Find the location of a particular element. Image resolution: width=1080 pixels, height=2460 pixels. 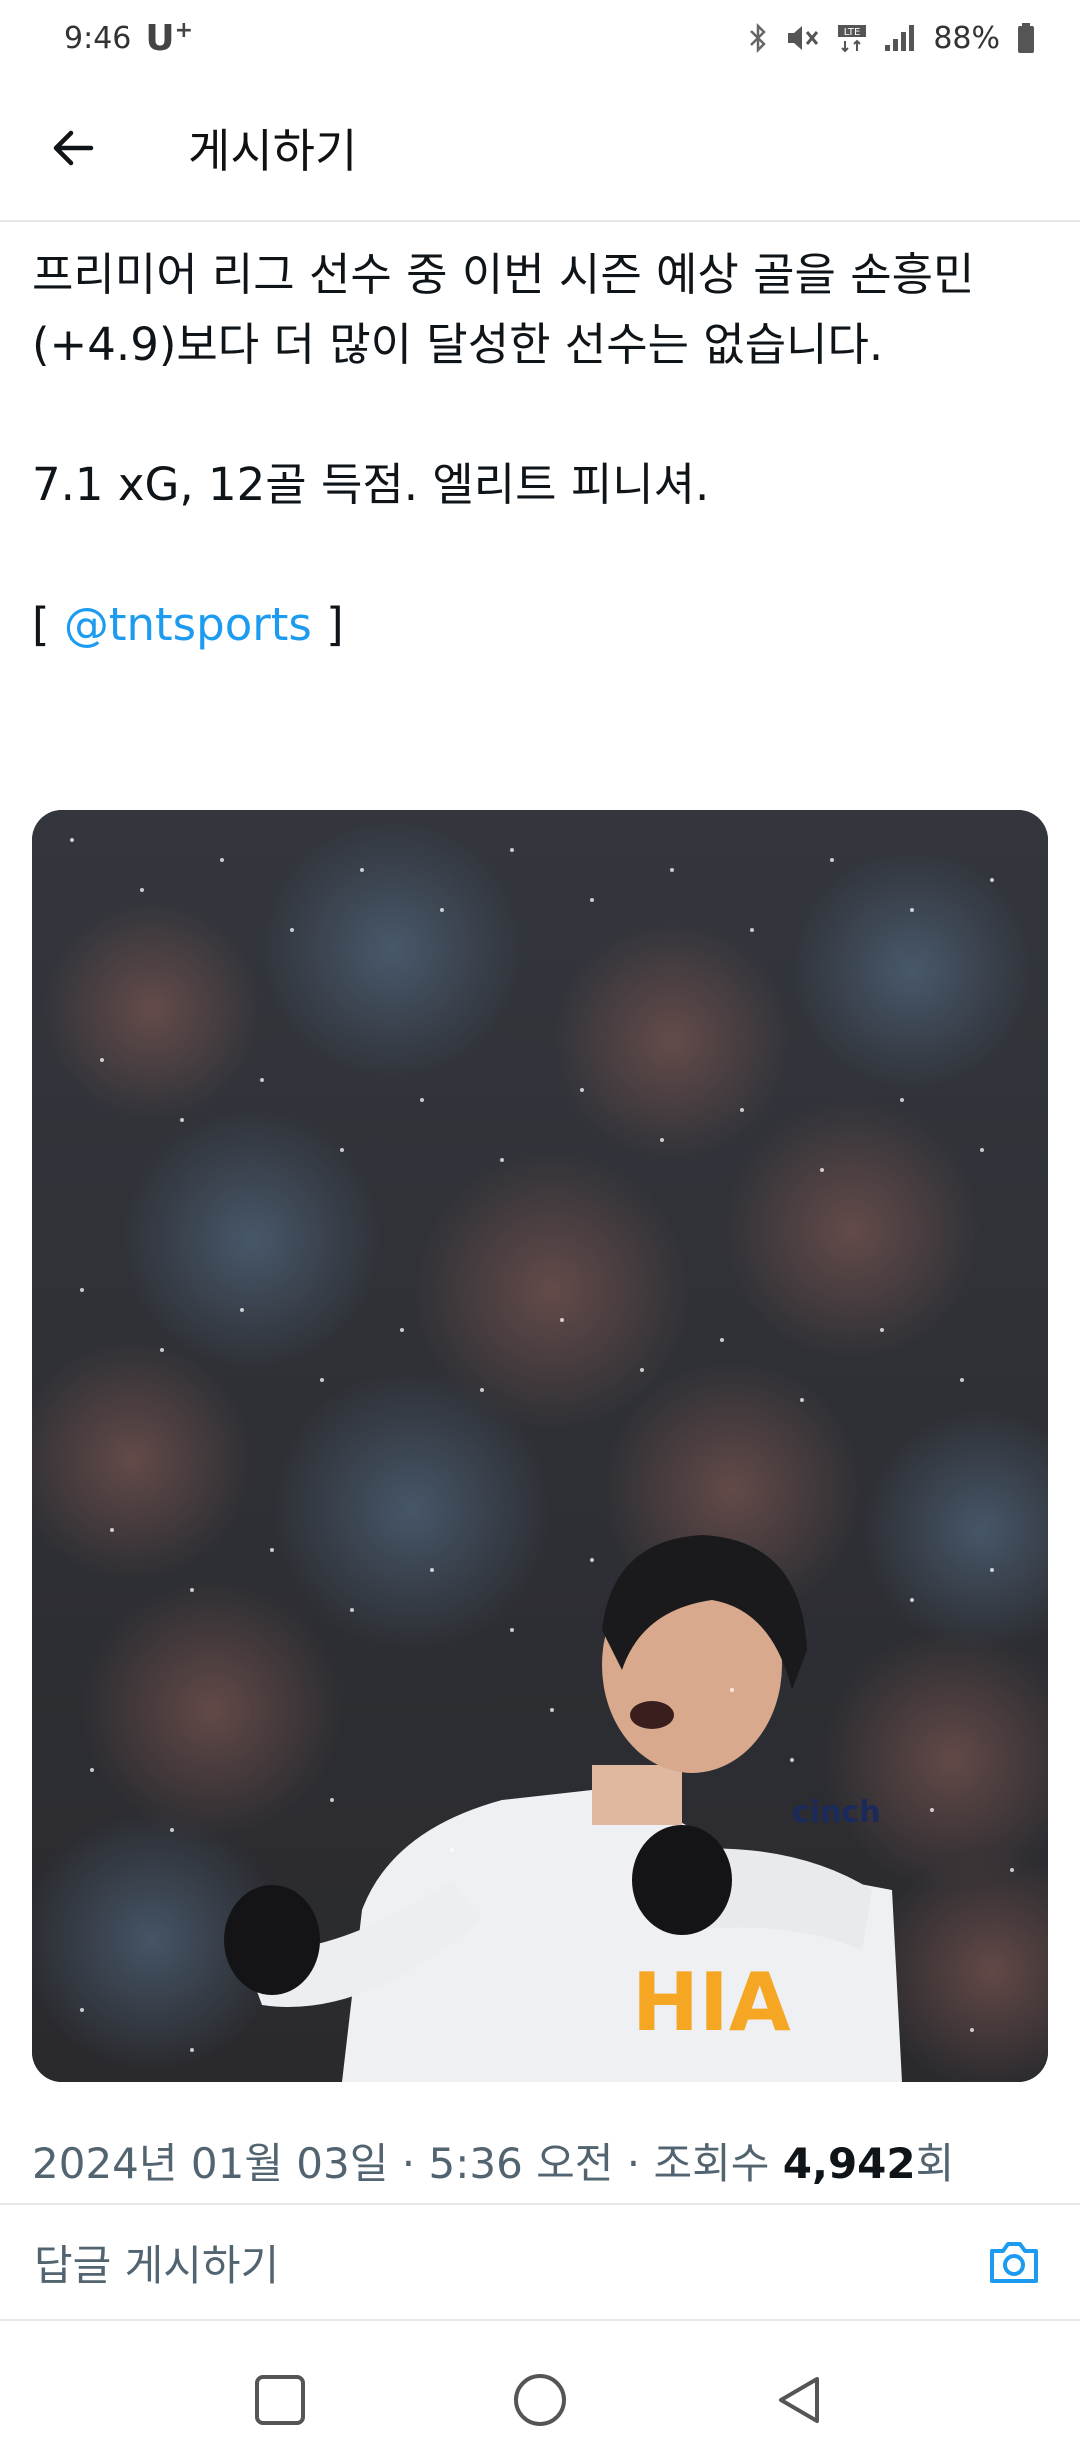

system-back-button is located at coordinates (800, 2400).